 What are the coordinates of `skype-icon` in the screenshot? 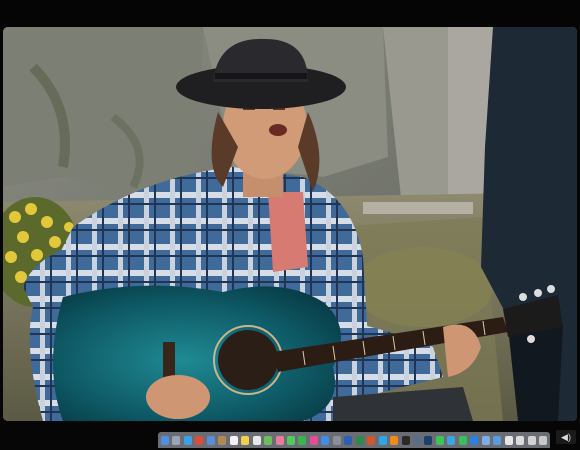 It's located at (382, 440).